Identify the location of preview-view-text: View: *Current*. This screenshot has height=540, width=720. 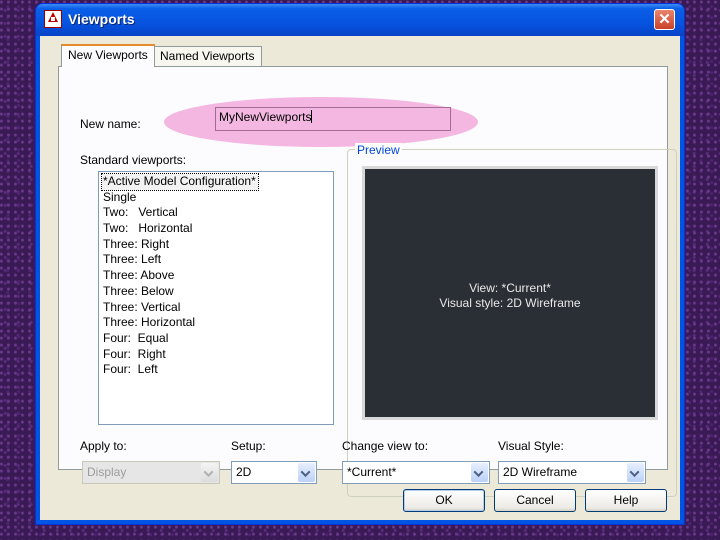
(510, 288).